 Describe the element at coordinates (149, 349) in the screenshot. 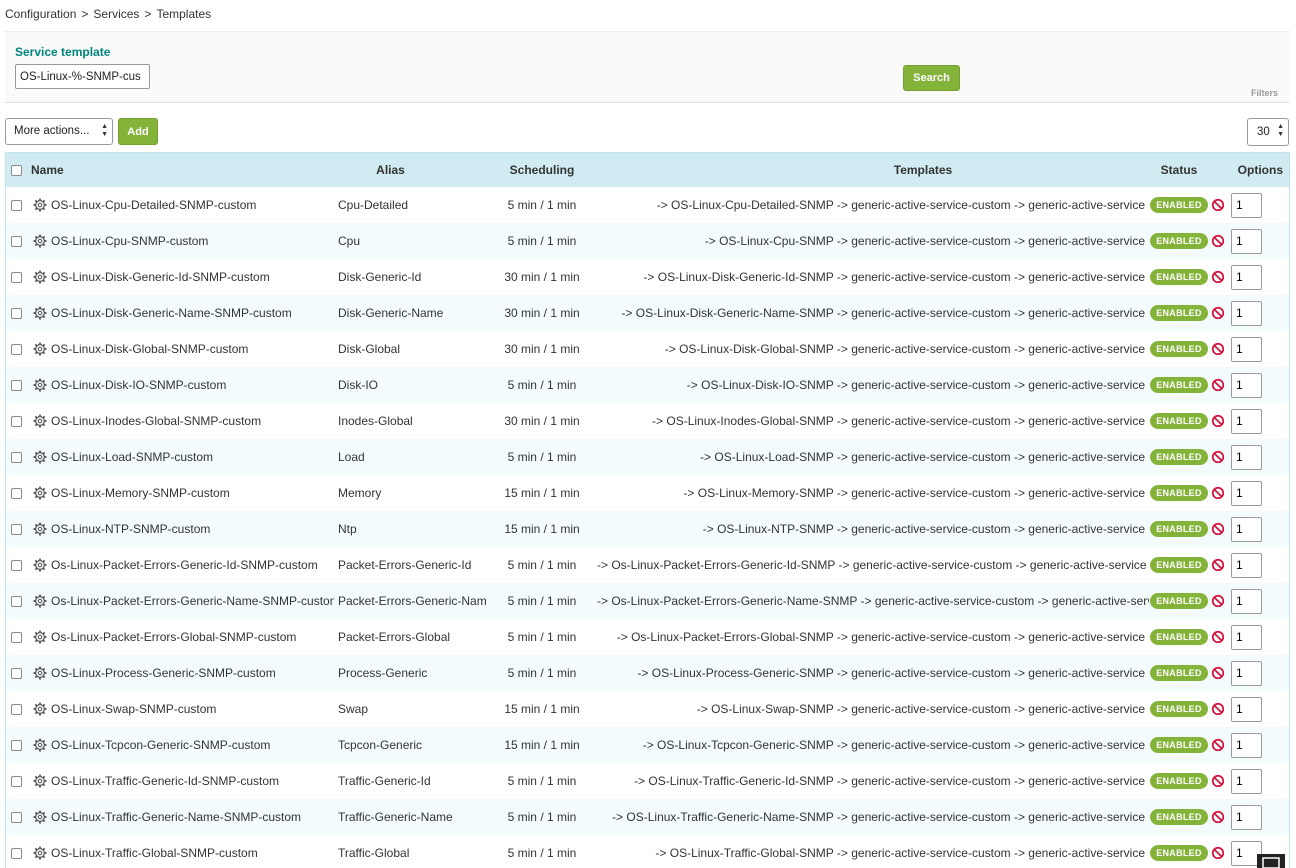

I see `template-name-link: OS-Linux-Disk-Global-SNMP-custom` at that location.